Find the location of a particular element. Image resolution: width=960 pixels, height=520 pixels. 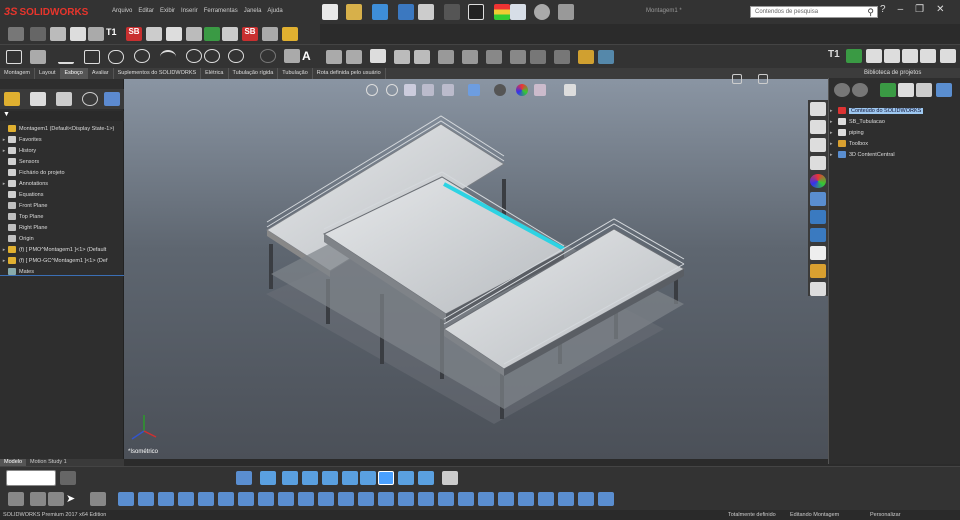

smart-dimension-icon is located at coordinates (38, 57).